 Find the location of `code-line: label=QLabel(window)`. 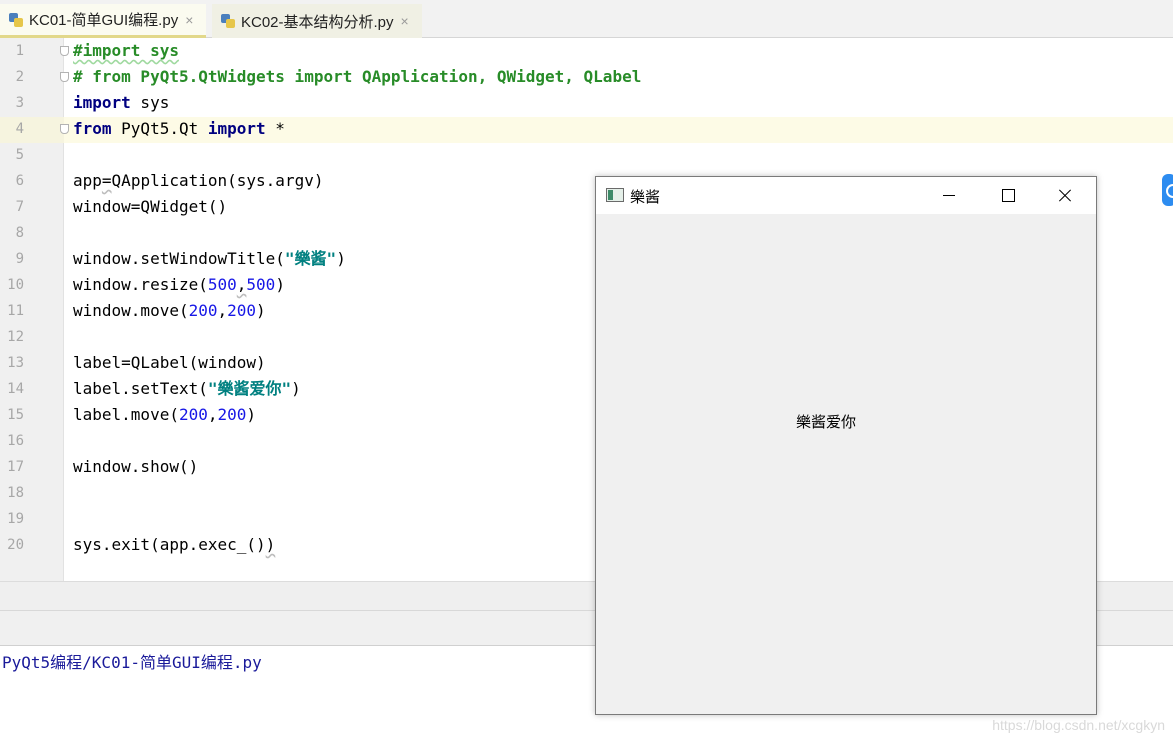

code-line: label=QLabel(window) is located at coordinates (169, 363).